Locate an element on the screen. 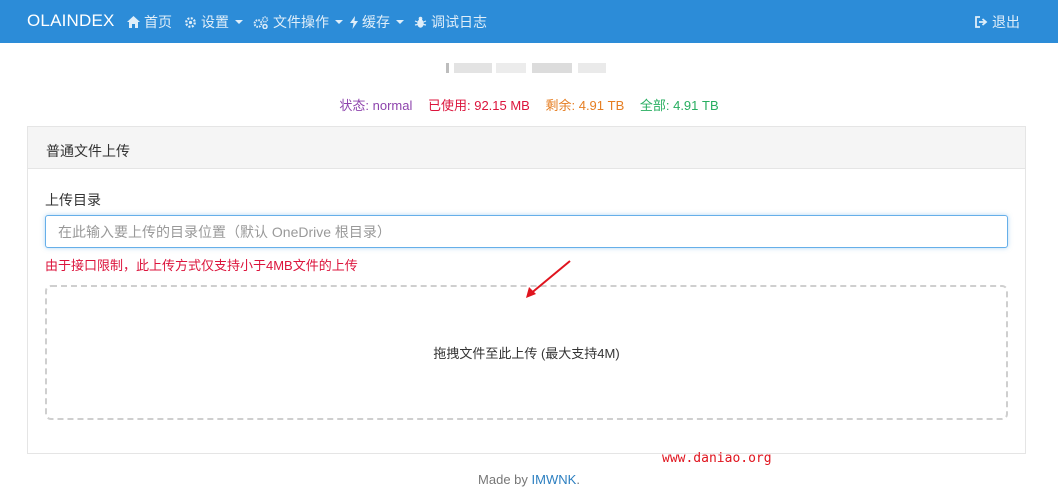  redacted-site-name is located at coordinates (529, 68).